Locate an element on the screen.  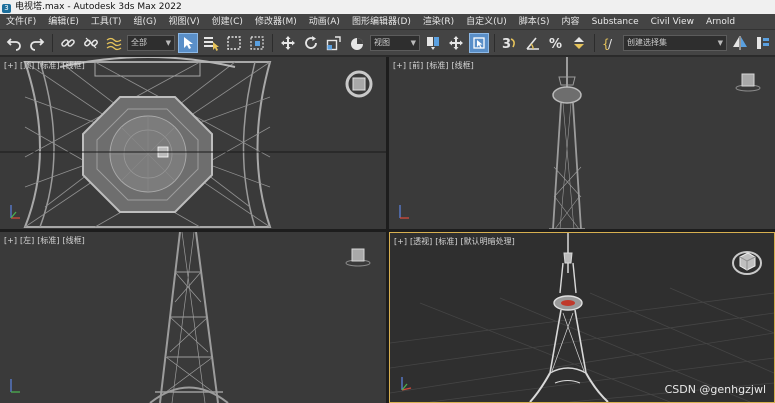
menu-modifiers: 修改器(M) is located at coordinates (276, 21).